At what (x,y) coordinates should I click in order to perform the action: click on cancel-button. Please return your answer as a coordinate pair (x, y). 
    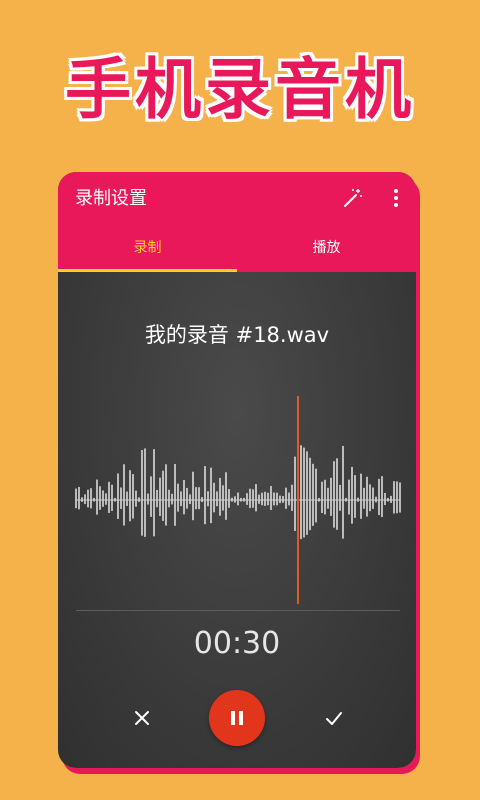
    Looking at the image, I should click on (142, 718).